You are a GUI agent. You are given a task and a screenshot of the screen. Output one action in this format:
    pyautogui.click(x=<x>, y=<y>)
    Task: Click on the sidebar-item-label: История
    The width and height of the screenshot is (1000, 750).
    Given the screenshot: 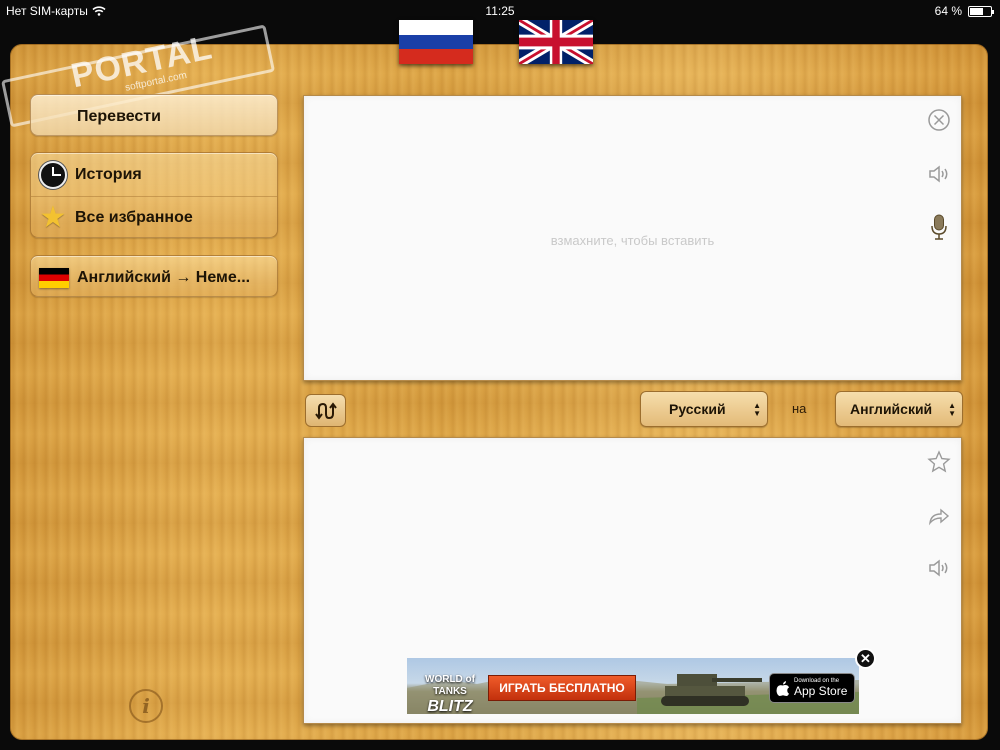 What is the action you would take?
    pyautogui.click(x=108, y=174)
    